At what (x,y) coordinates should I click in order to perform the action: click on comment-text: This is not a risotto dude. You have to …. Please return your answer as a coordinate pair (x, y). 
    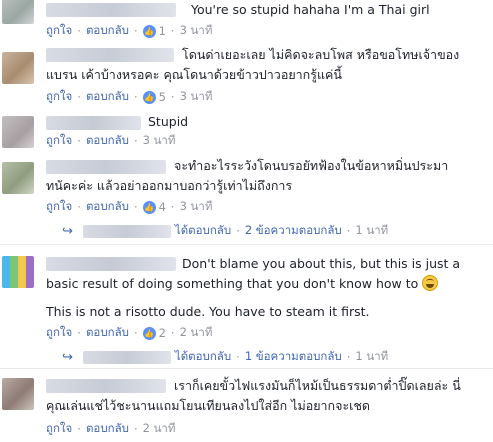
    Looking at the image, I should click on (208, 311).